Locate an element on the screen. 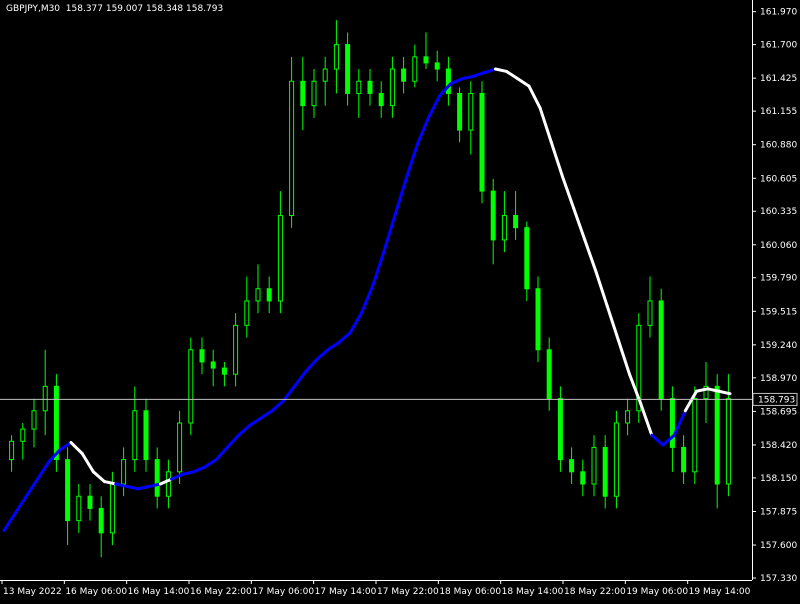 This screenshot has width=800, height=604. x-tick-label: 18 May 06:00 is located at coordinates (470, 592).